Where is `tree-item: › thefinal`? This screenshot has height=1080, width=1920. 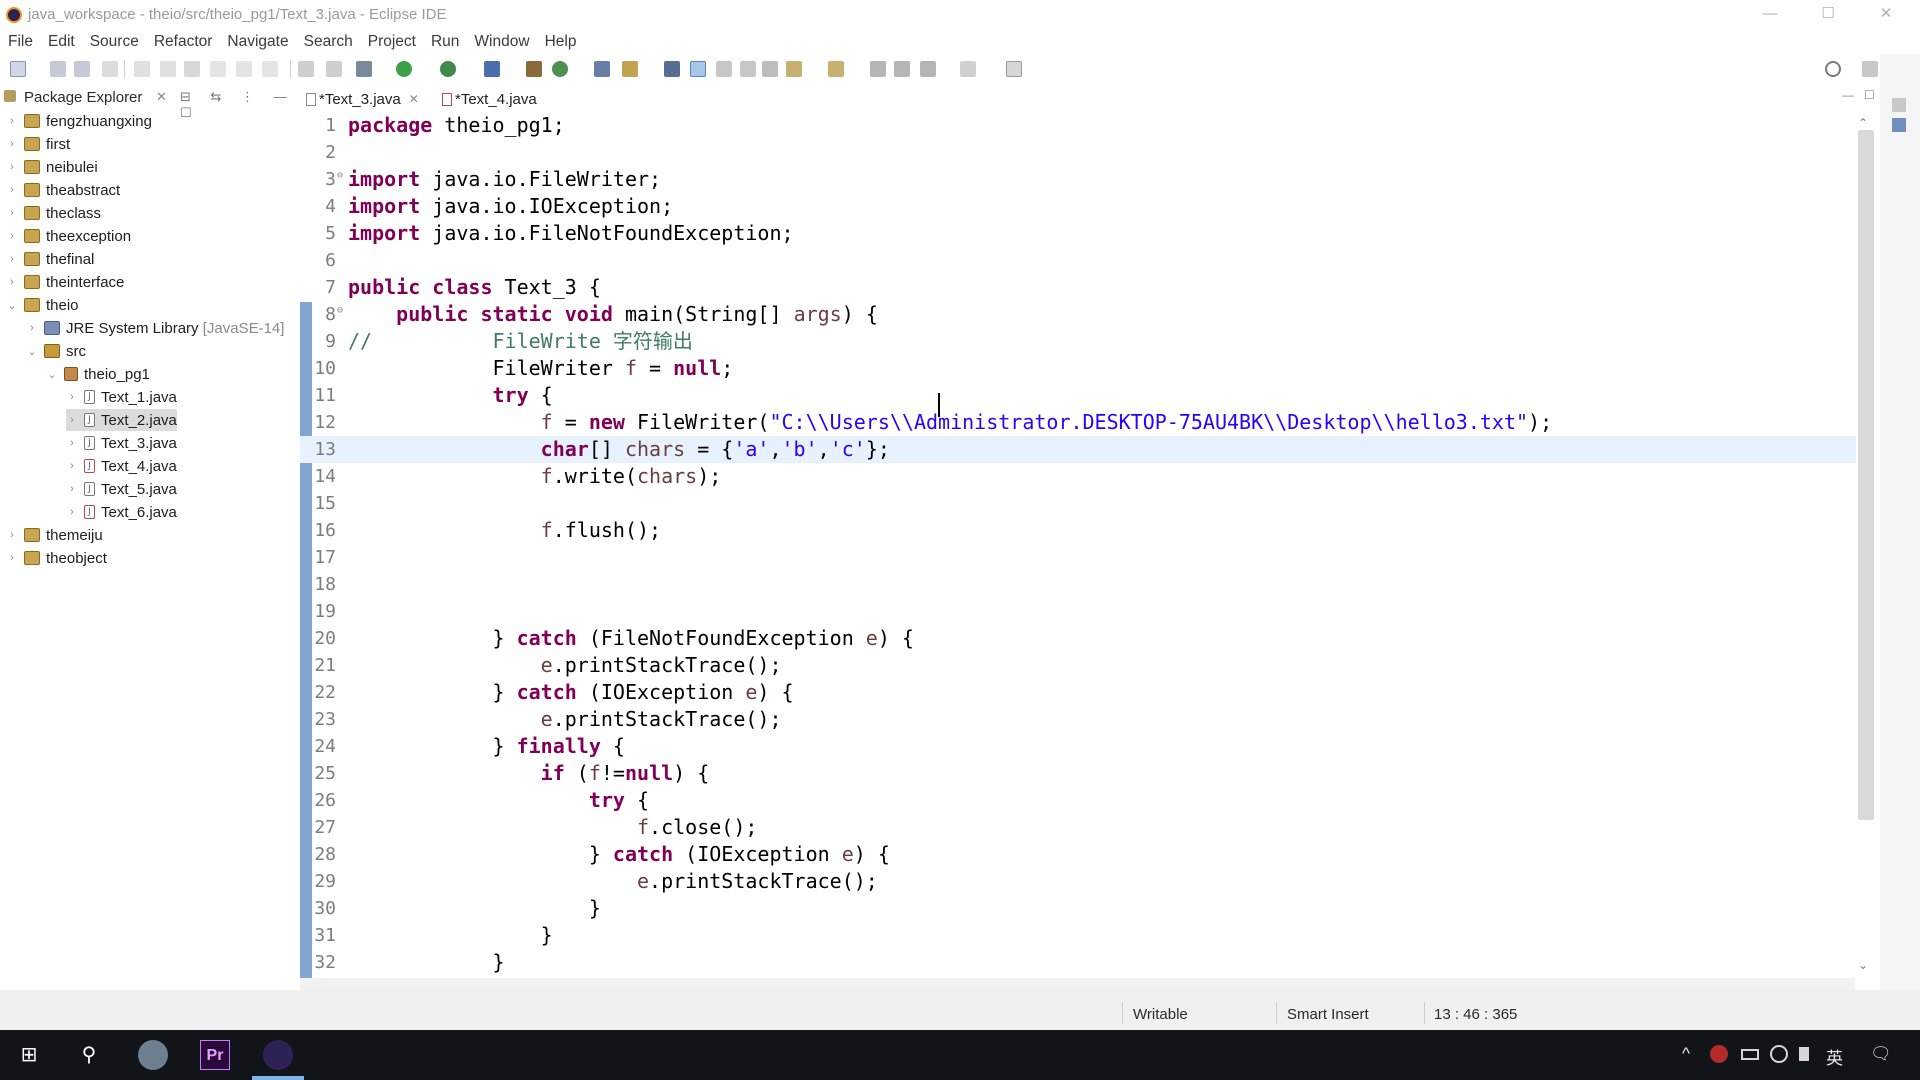
tree-item: › thefinal is located at coordinates (50, 259).